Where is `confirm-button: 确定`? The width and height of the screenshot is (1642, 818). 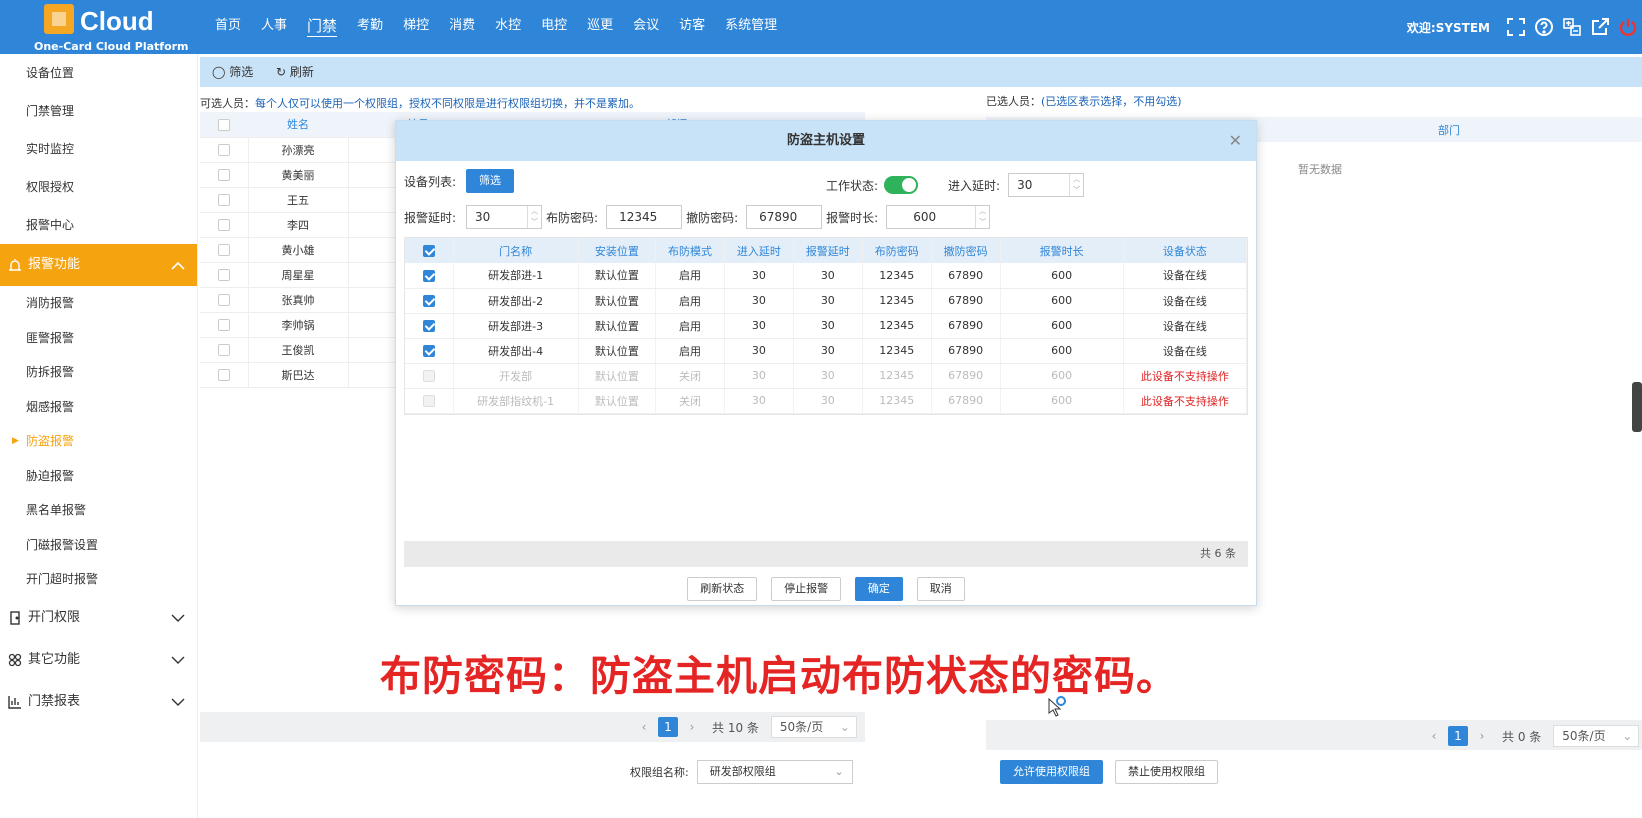
confirm-button: 确定 is located at coordinates (878, 589).